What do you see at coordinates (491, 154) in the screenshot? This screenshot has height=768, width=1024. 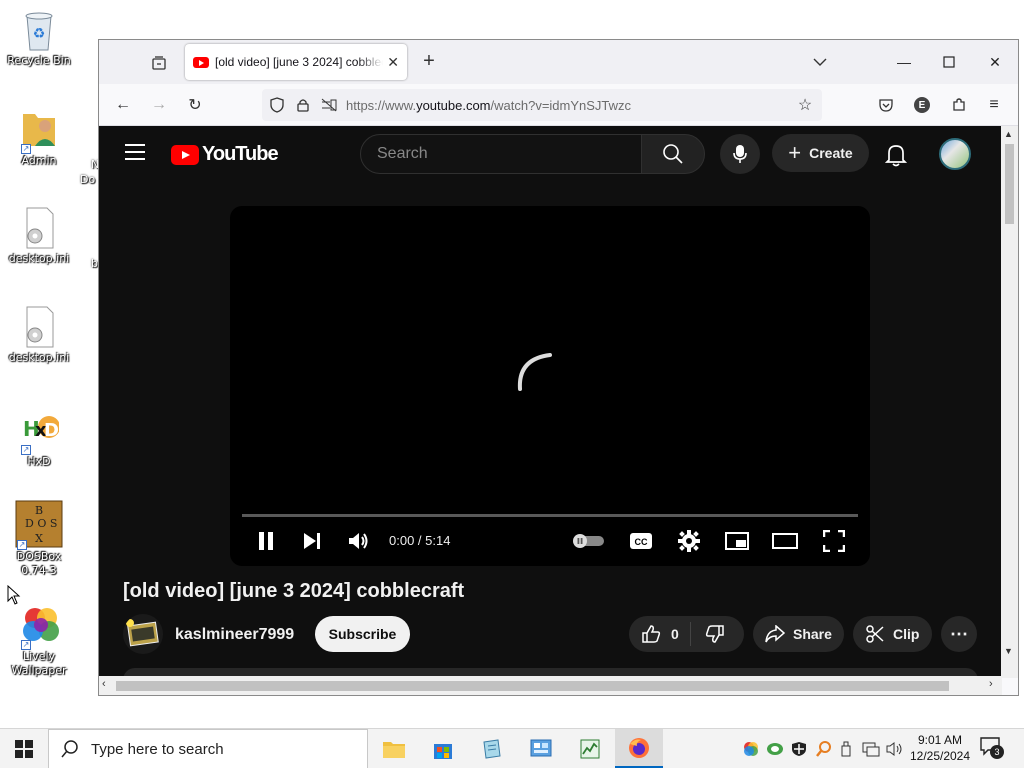 I see `search-input` at bounding box center [491, 154].